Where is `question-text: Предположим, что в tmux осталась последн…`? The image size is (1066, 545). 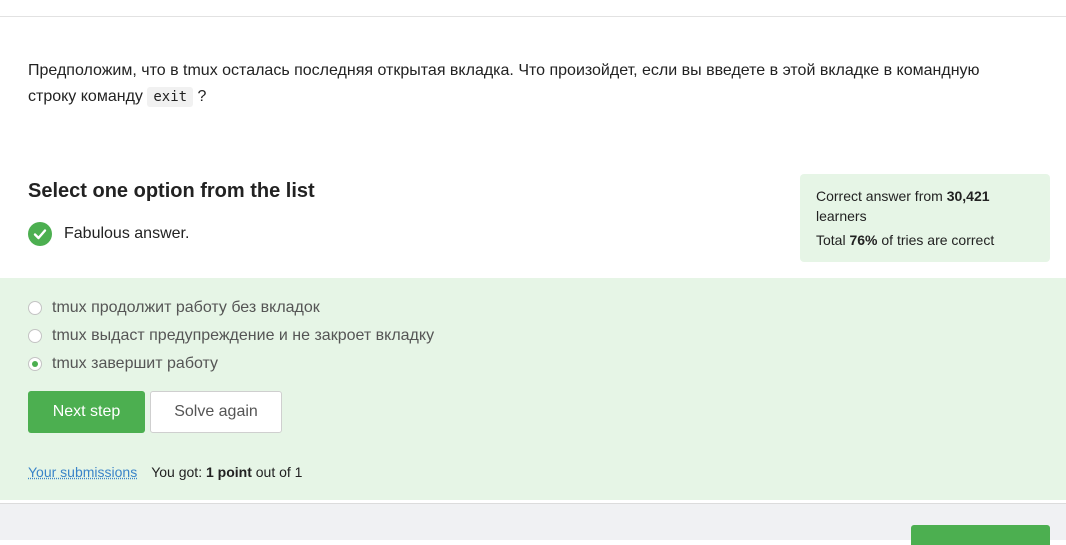
question-text: Предположим, что в tmux осталась последн… is located at coordinates (528, 84).